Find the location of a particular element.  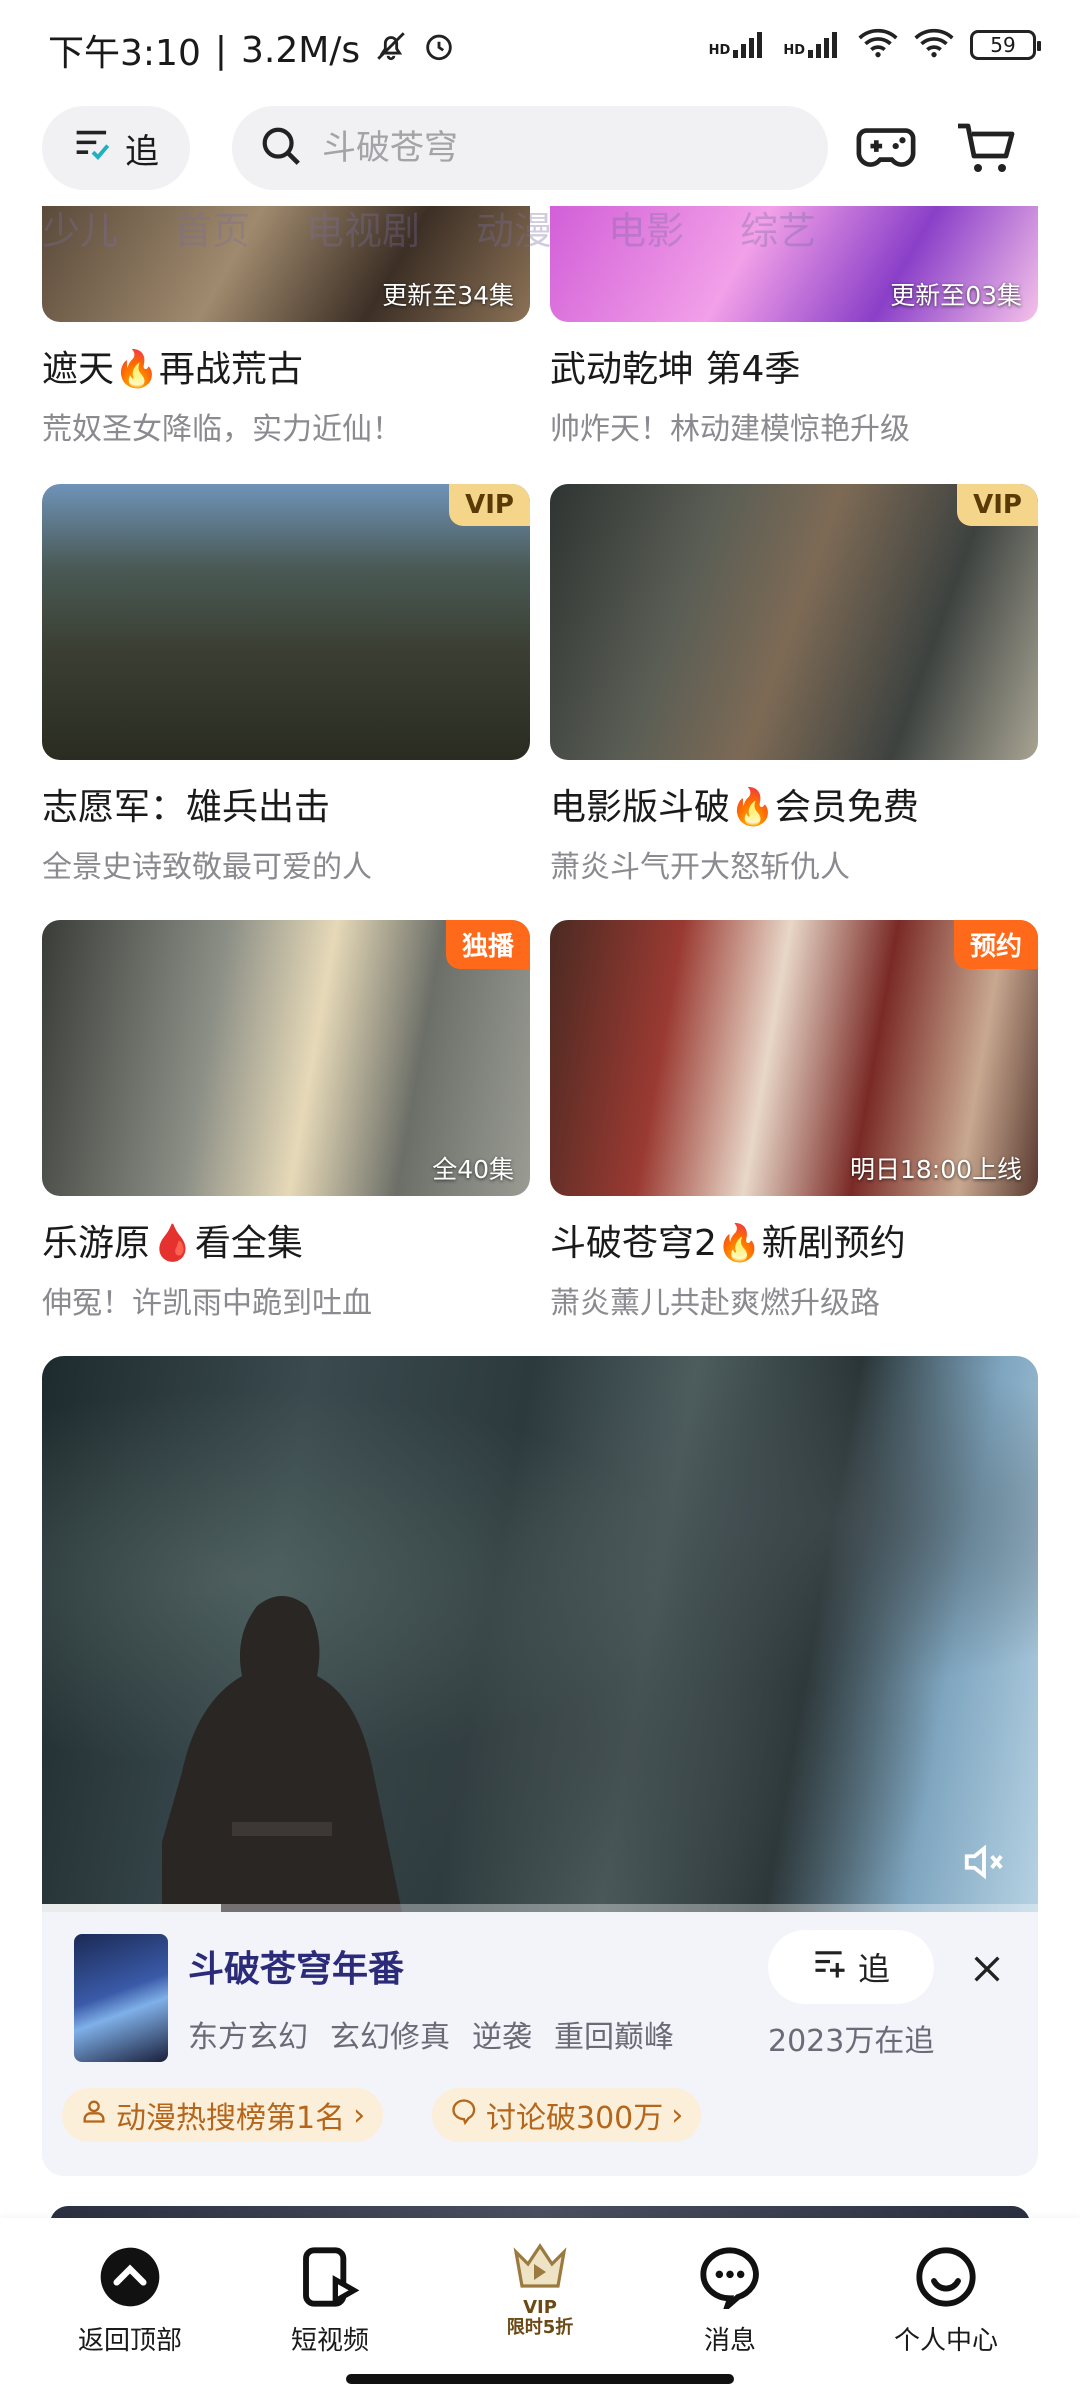

bottom-navigation: 返回顶部 短视频 VIP 限时5折 消息 个人中心 is located at coordinates (540, 2309).